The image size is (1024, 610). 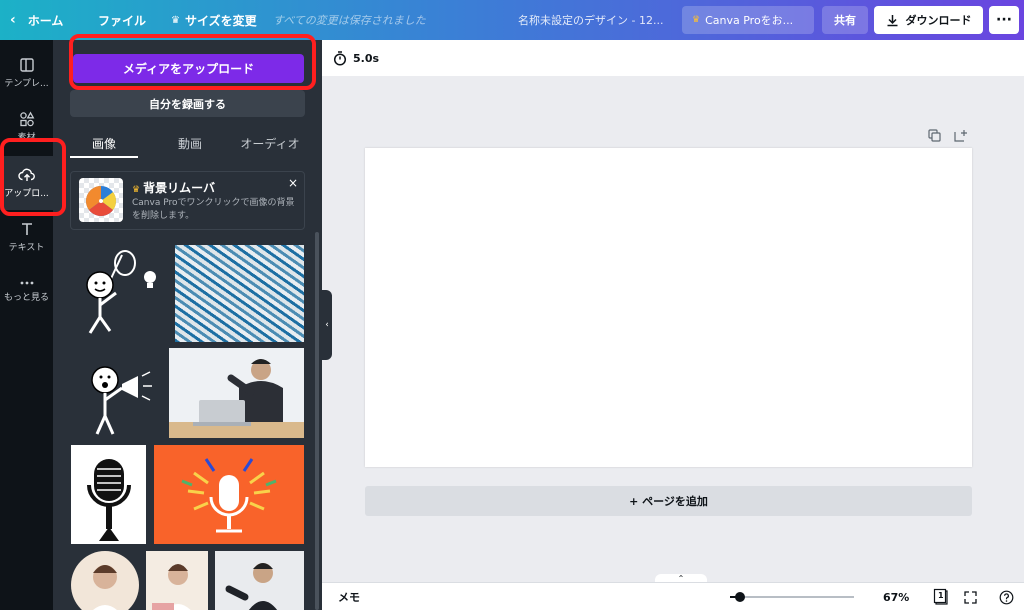 What do you see at coordinates (26, 291) in the screenshot?
I see `rail-item-more: もっと見る` at bounding box center [26, 291].